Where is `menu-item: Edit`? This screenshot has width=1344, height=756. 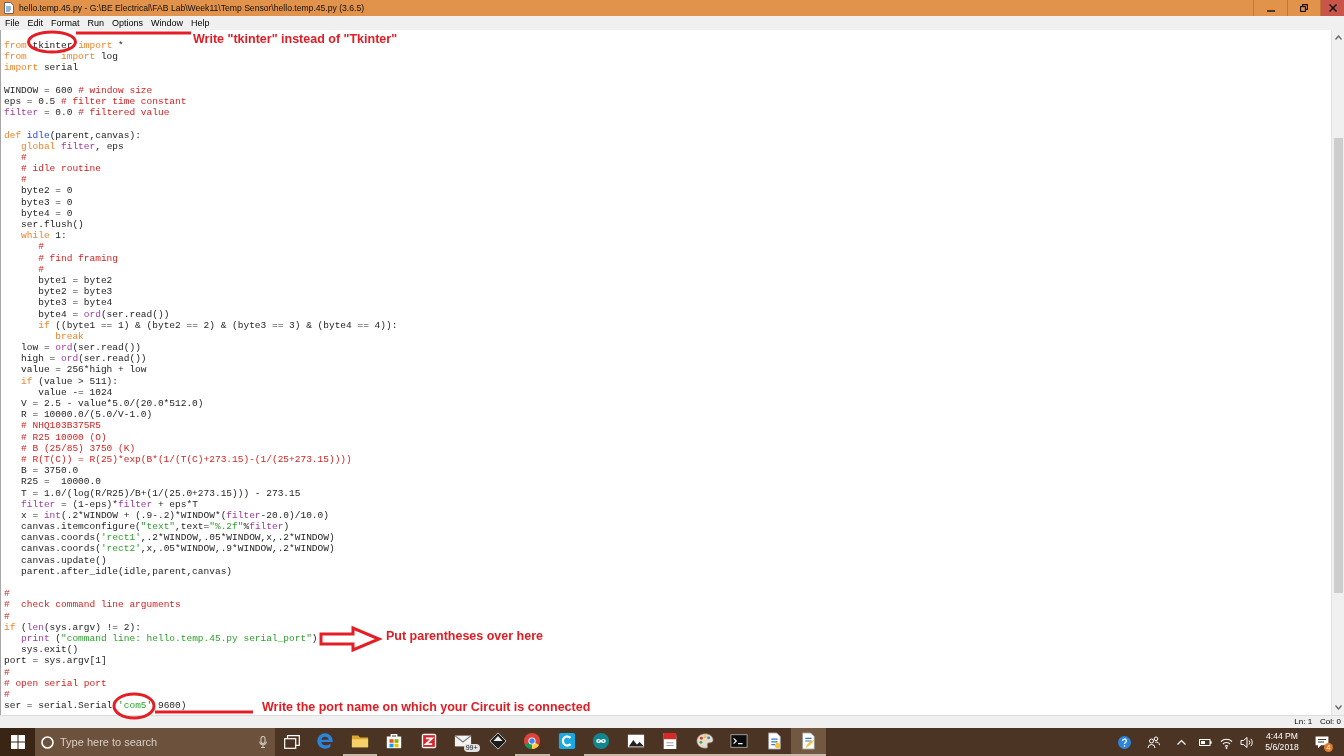 menu-item: Edit is located at coordinates (35, 23).